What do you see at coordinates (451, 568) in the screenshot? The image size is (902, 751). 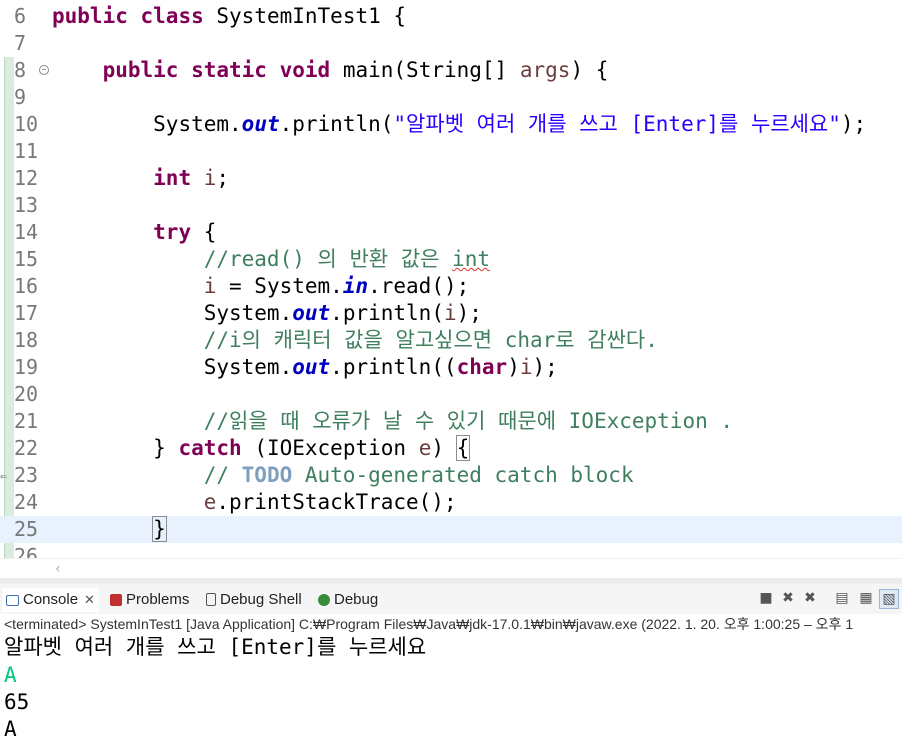 I see `horizontal-scrollbar: ‹` at bounding box center [451, 568].